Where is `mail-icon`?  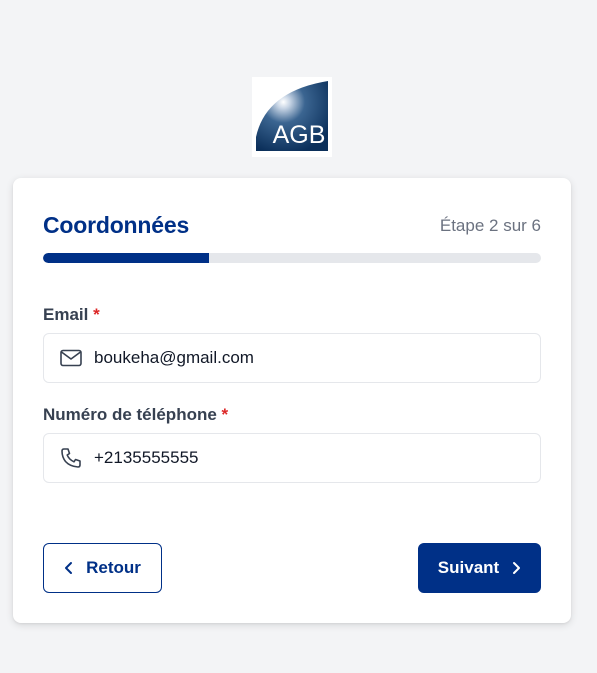
mail-icon is located at coordinates (71, 358).